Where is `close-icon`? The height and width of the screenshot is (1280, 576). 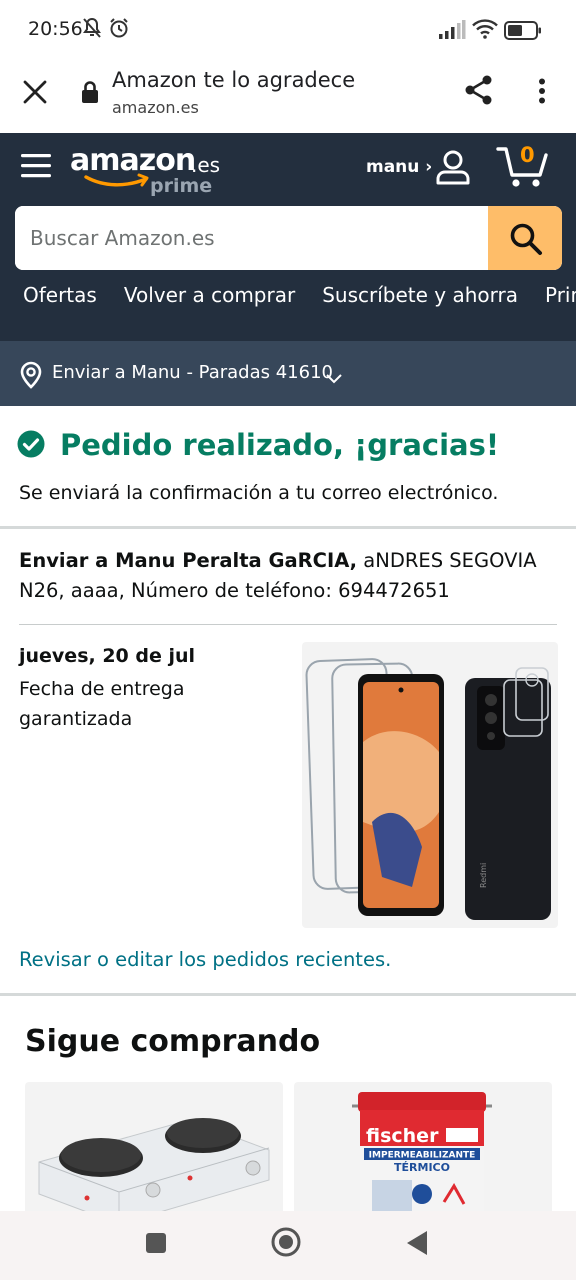 close-icon is located at coordinates (35, 94).